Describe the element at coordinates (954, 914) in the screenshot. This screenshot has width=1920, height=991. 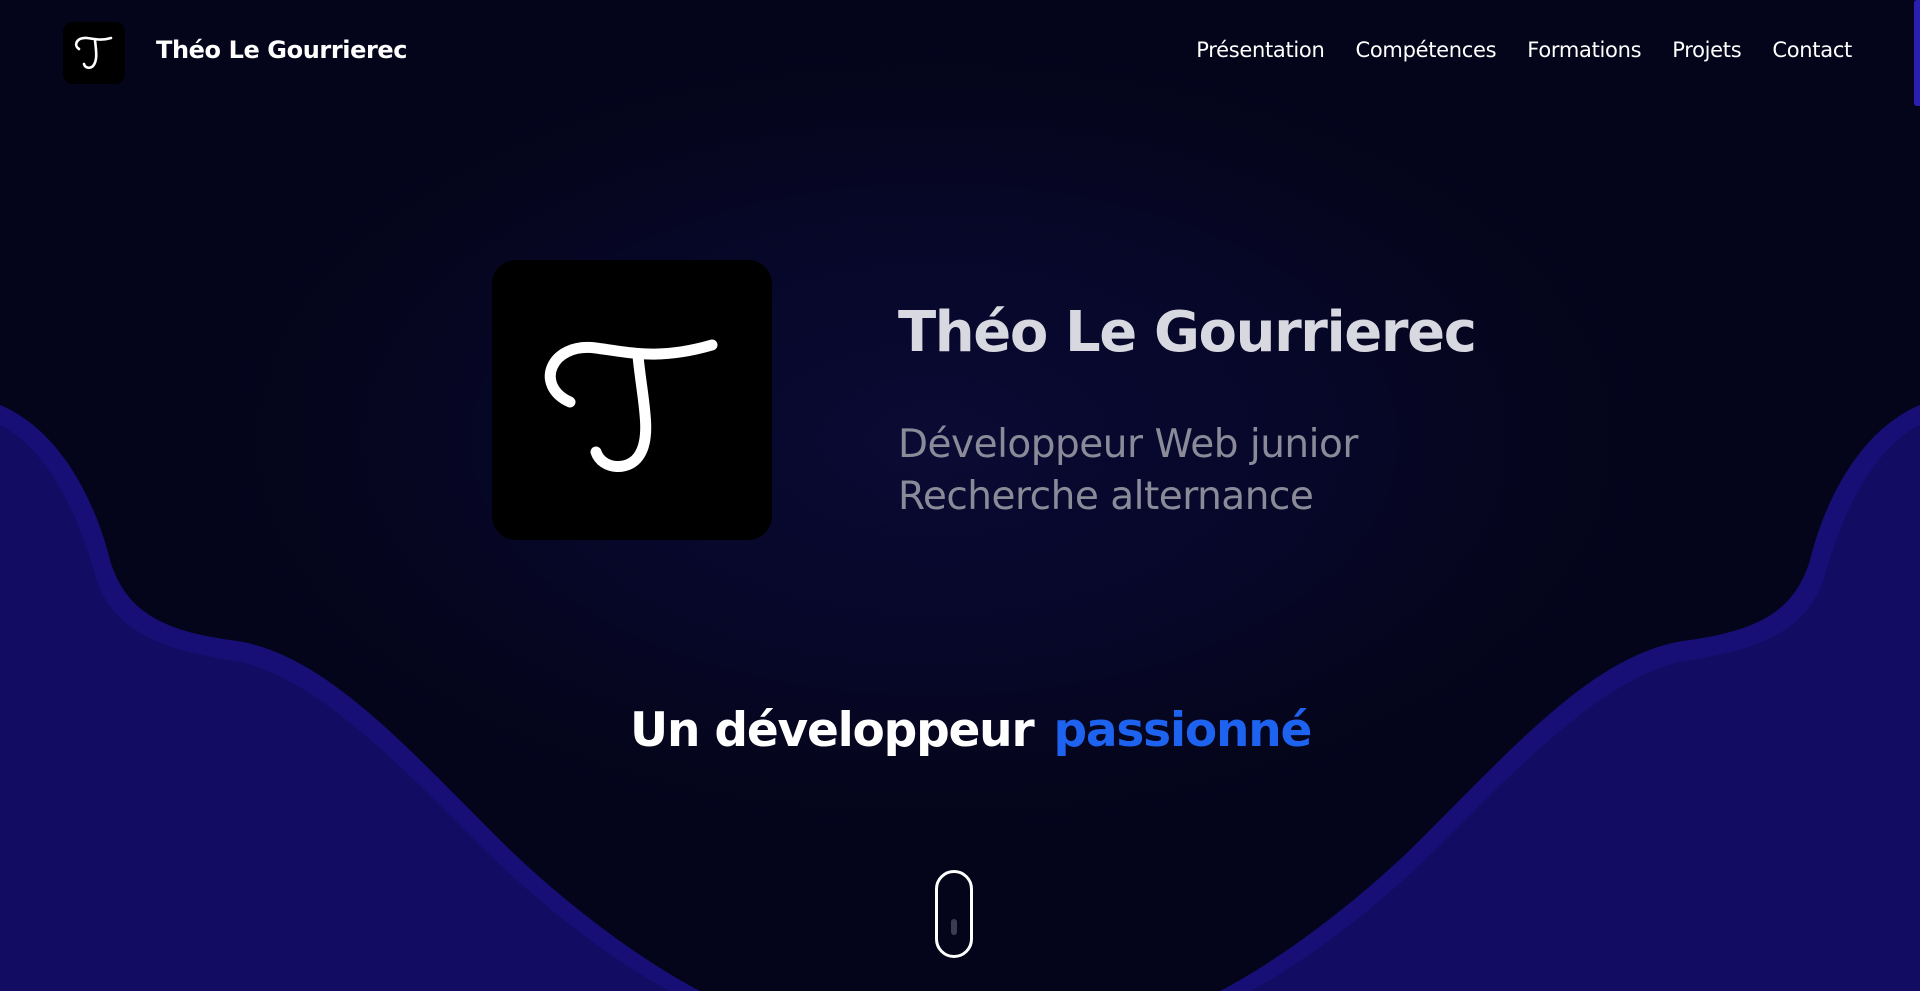
I see `mouse-scroll-icon` at that location.